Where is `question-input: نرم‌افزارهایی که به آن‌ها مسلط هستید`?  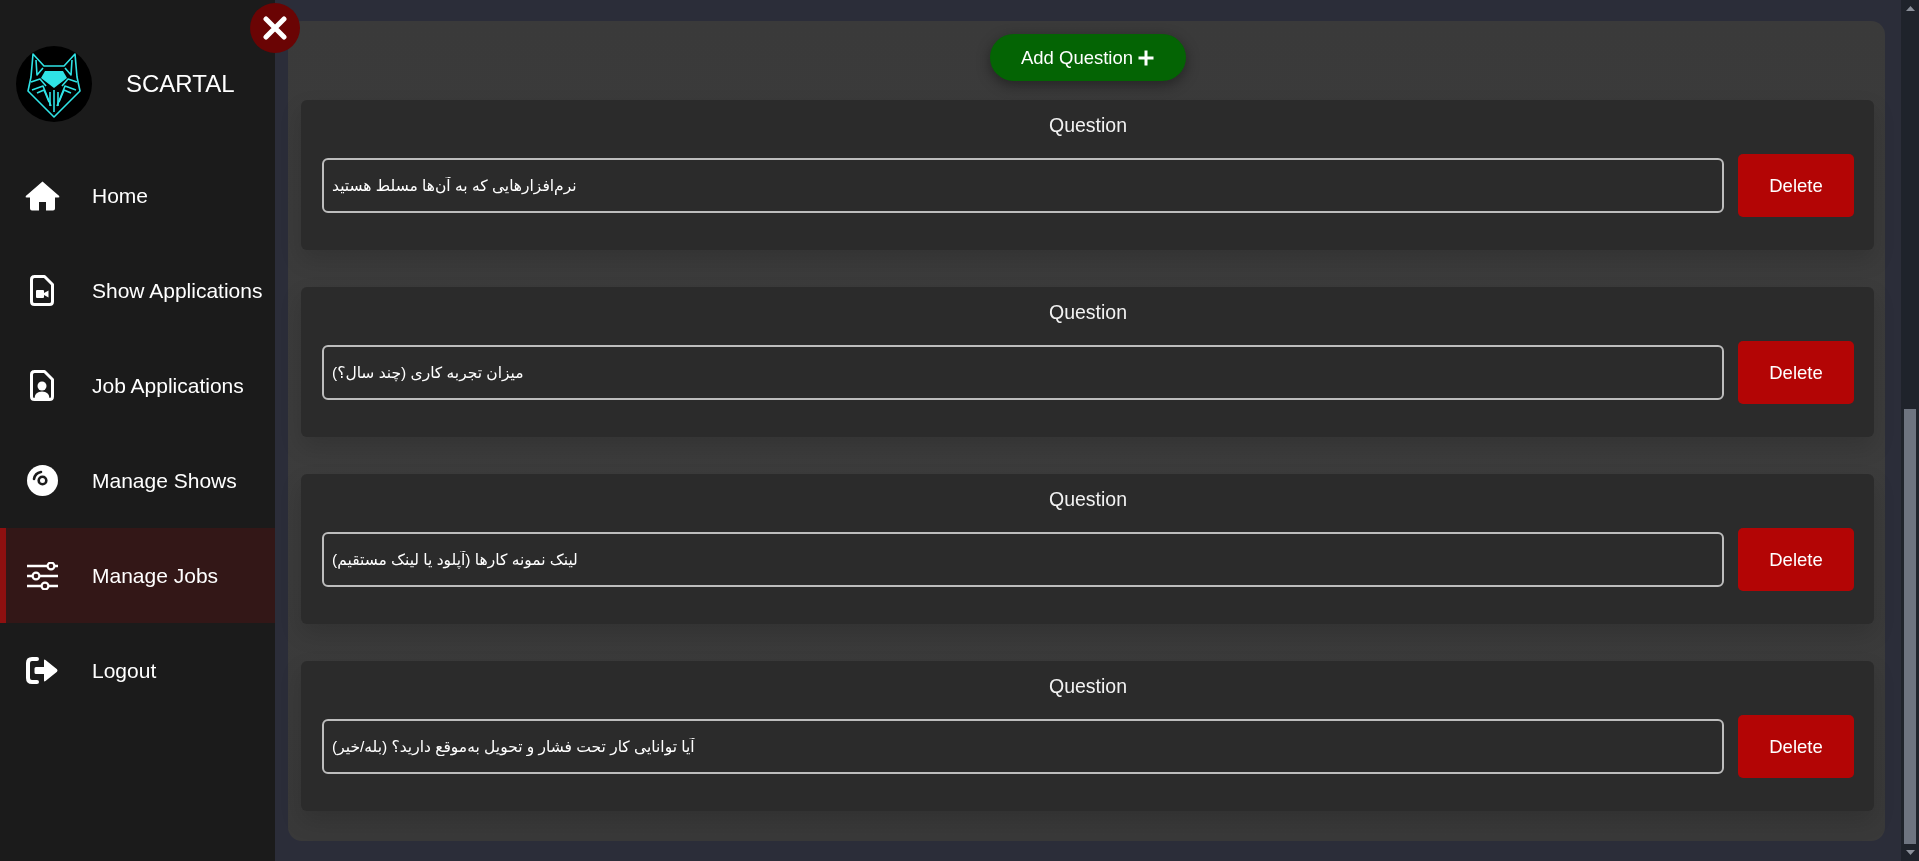 question-input: نرم‌افزارهایی که به آن‌ها مسلط هستید is located at coordinates (1023, 185).